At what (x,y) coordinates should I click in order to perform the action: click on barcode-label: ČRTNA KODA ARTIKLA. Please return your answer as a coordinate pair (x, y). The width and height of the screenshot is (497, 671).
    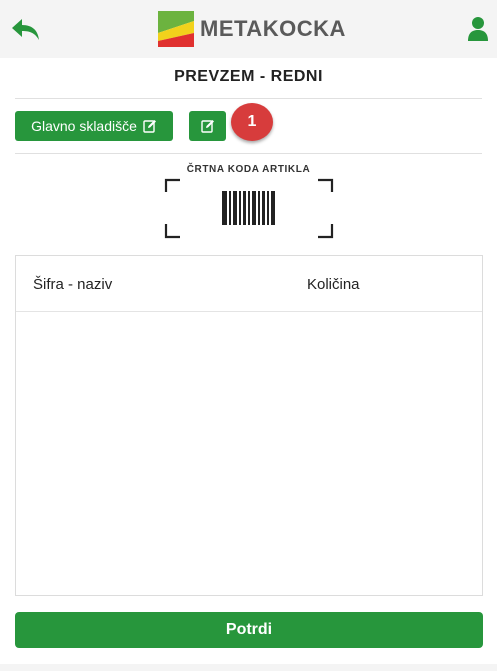
    Looking at the image, I should click on (248, 169).